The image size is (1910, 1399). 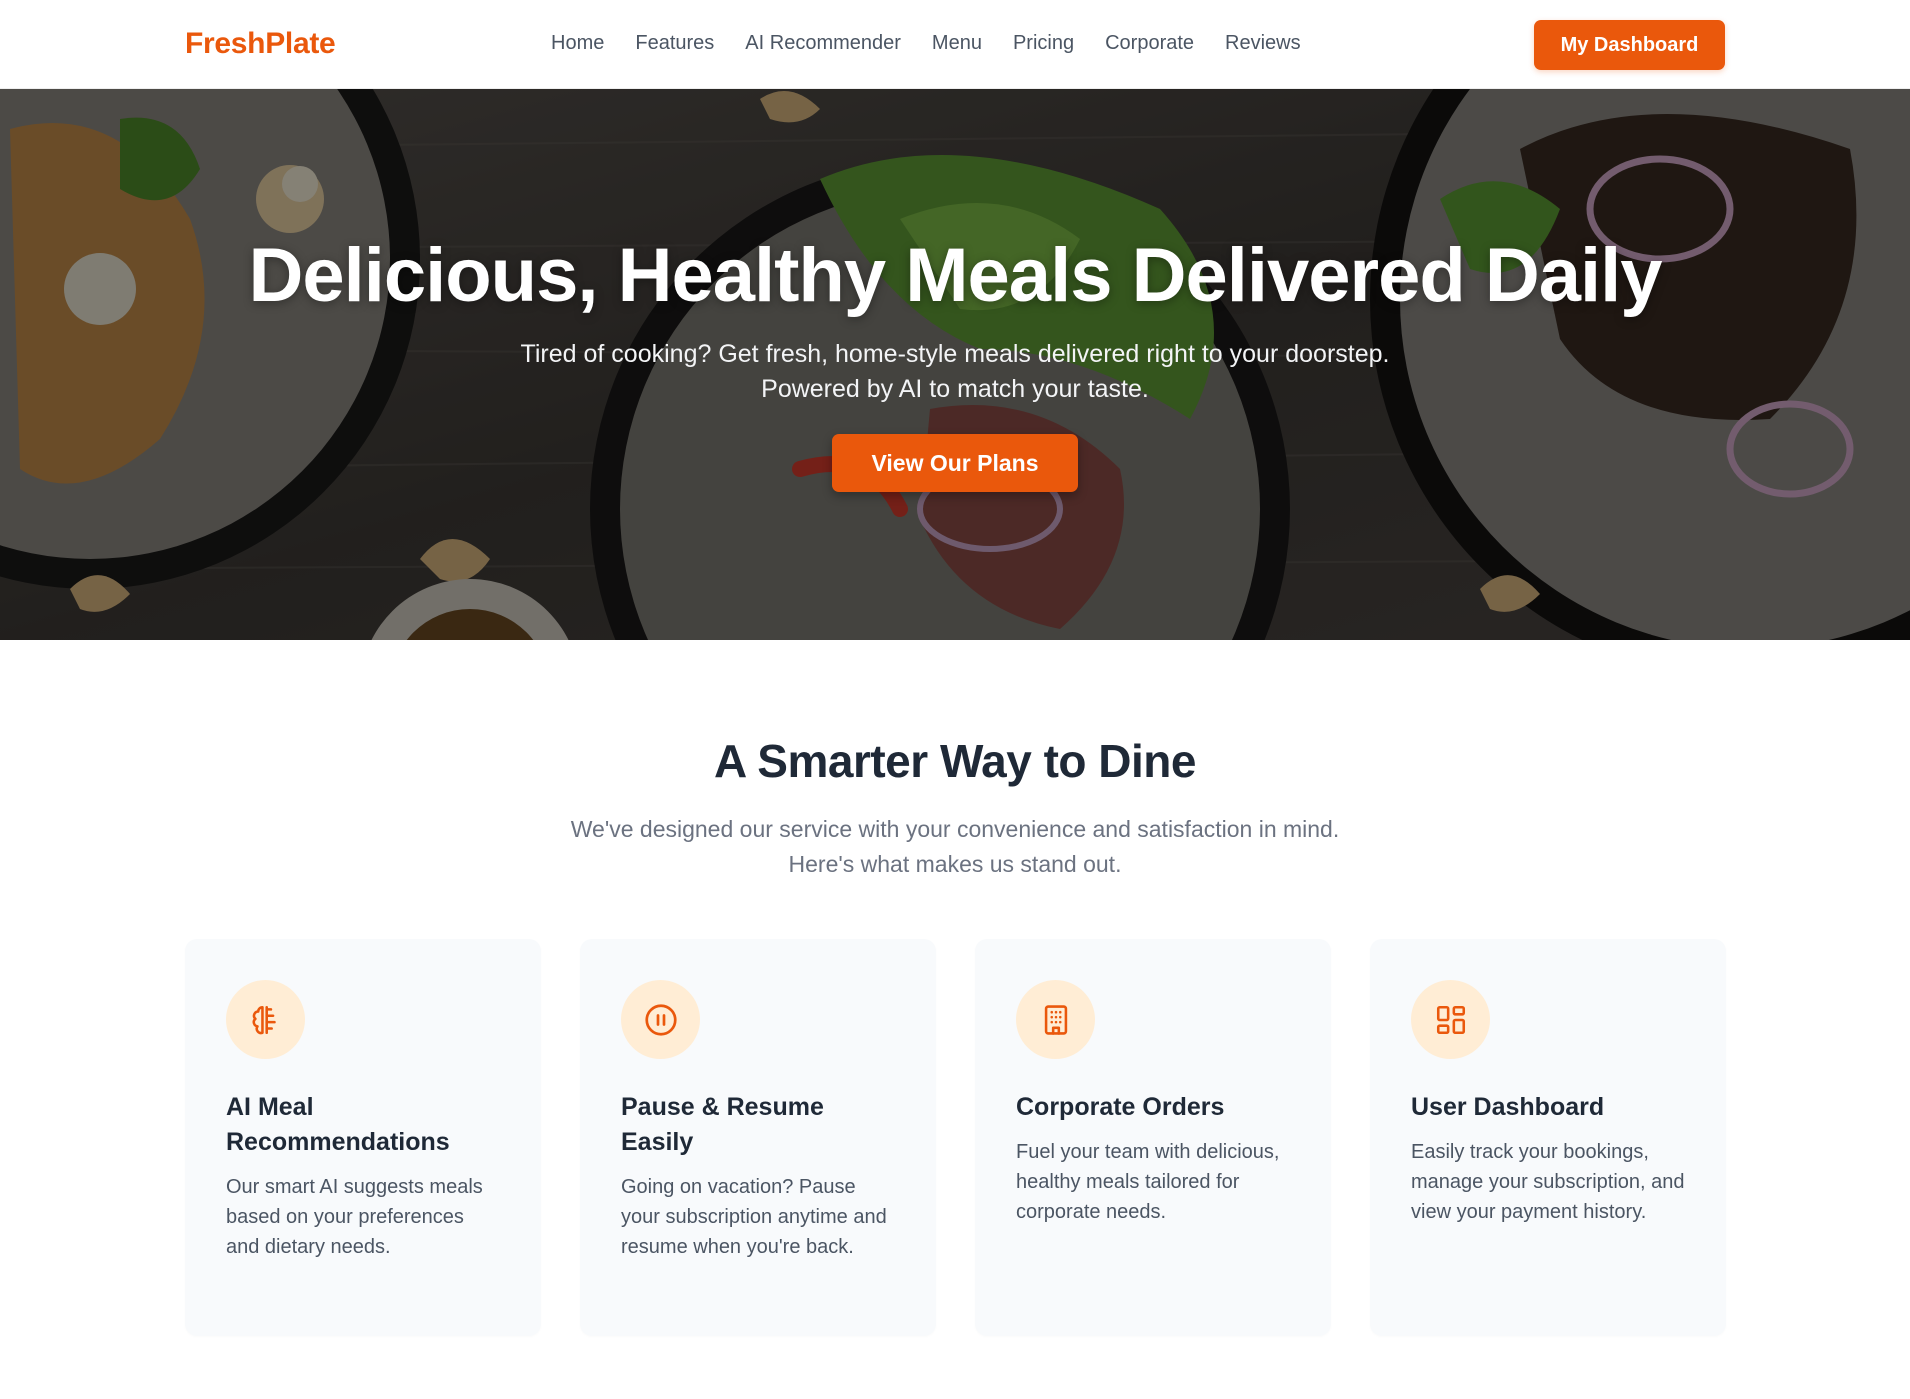 What do you see at coordinates (955, 761) in the screenshot?
I see `features-title: A Smarter Way to Dine` at bounding box center [955, 761].